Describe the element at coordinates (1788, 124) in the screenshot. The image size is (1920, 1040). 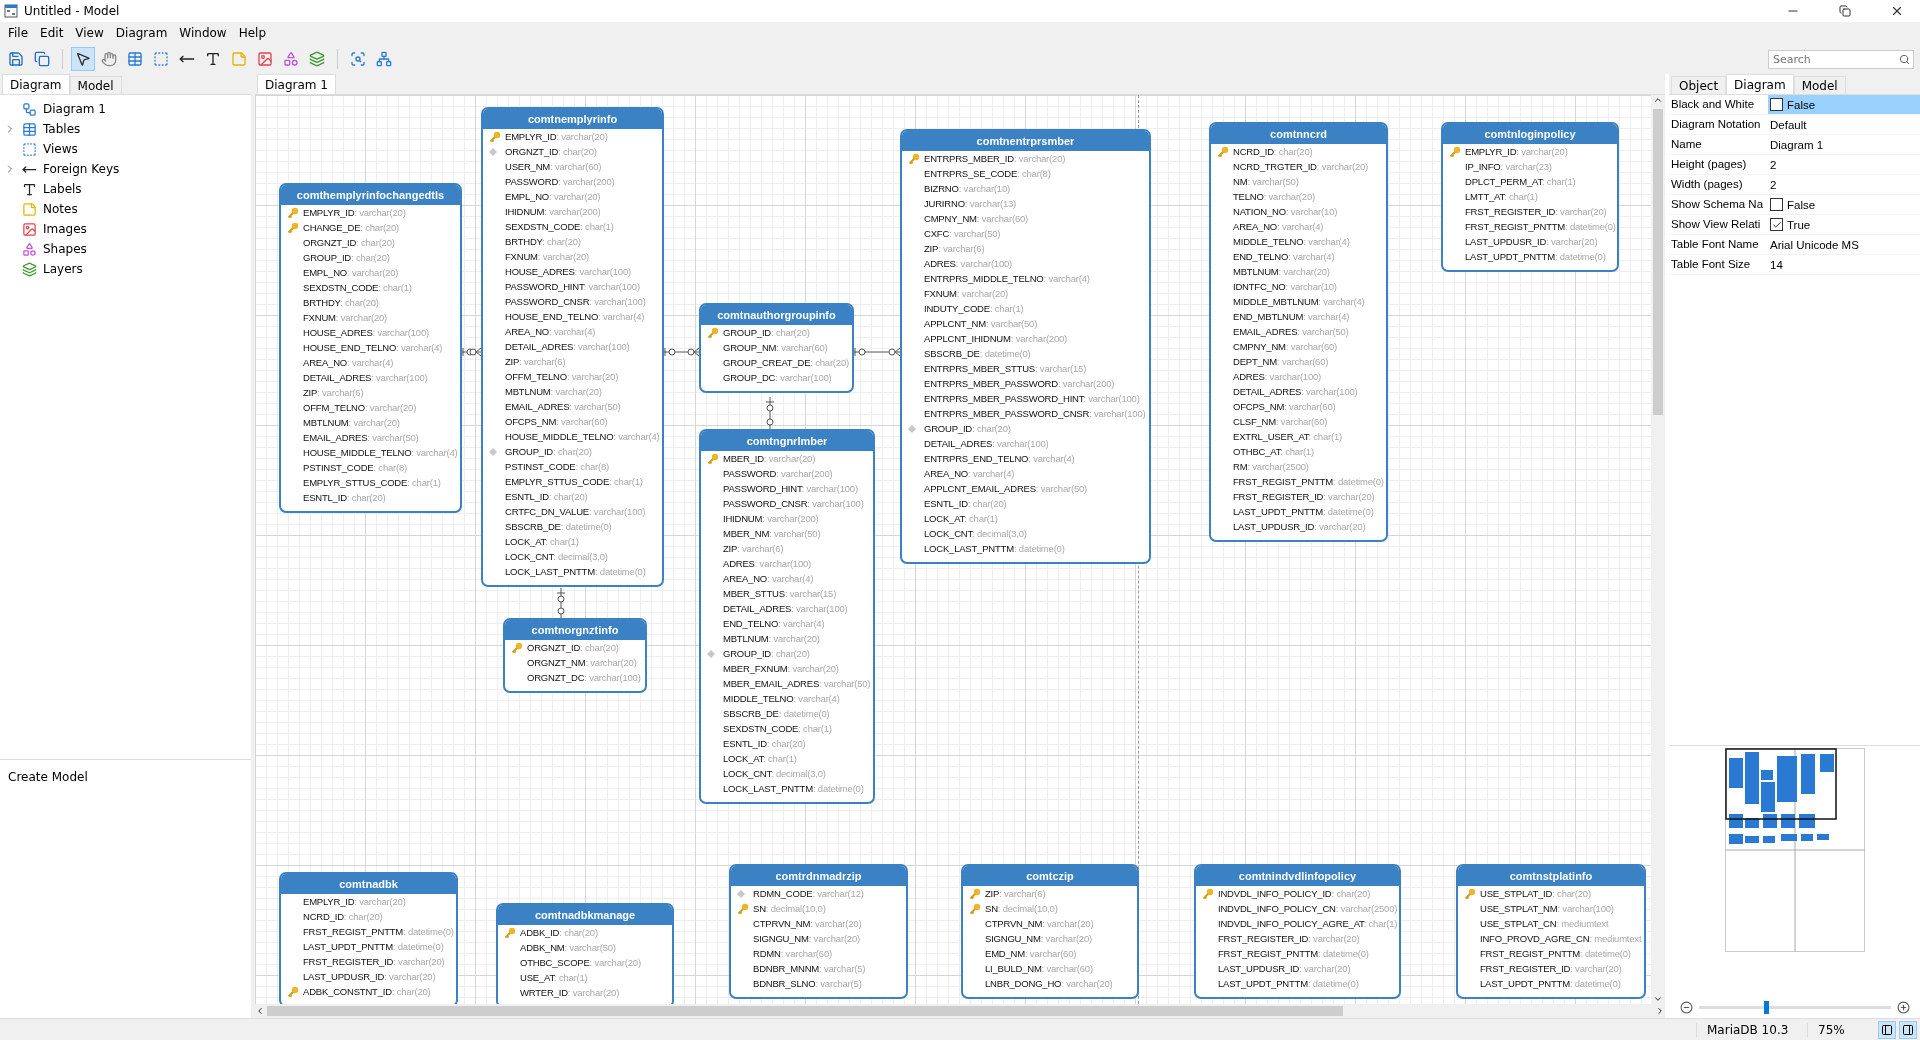
I see `property-value: Default` at that location.